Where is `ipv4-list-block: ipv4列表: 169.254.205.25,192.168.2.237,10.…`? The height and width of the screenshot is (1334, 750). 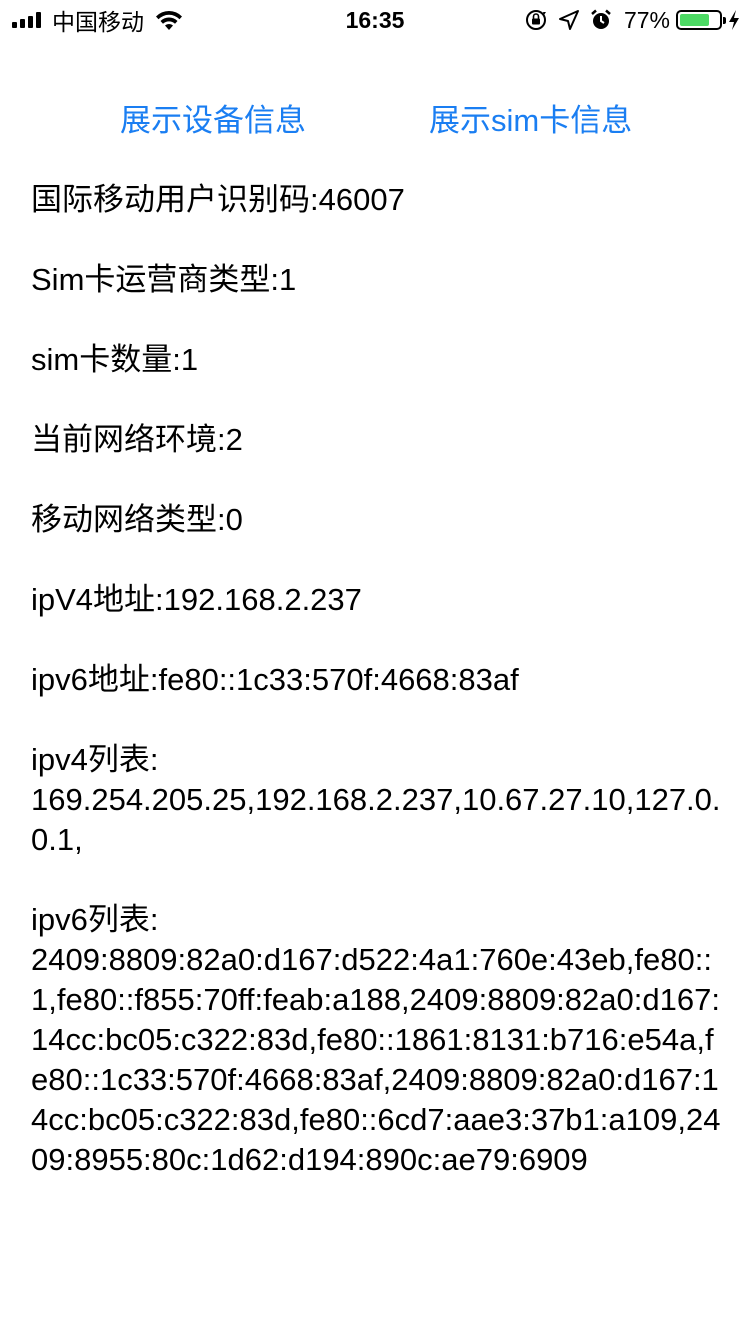
ipv4-list-block: ipv4列表: 169.254.205.25,192.168.2.237,10.… is located at coordinates (376, 800).